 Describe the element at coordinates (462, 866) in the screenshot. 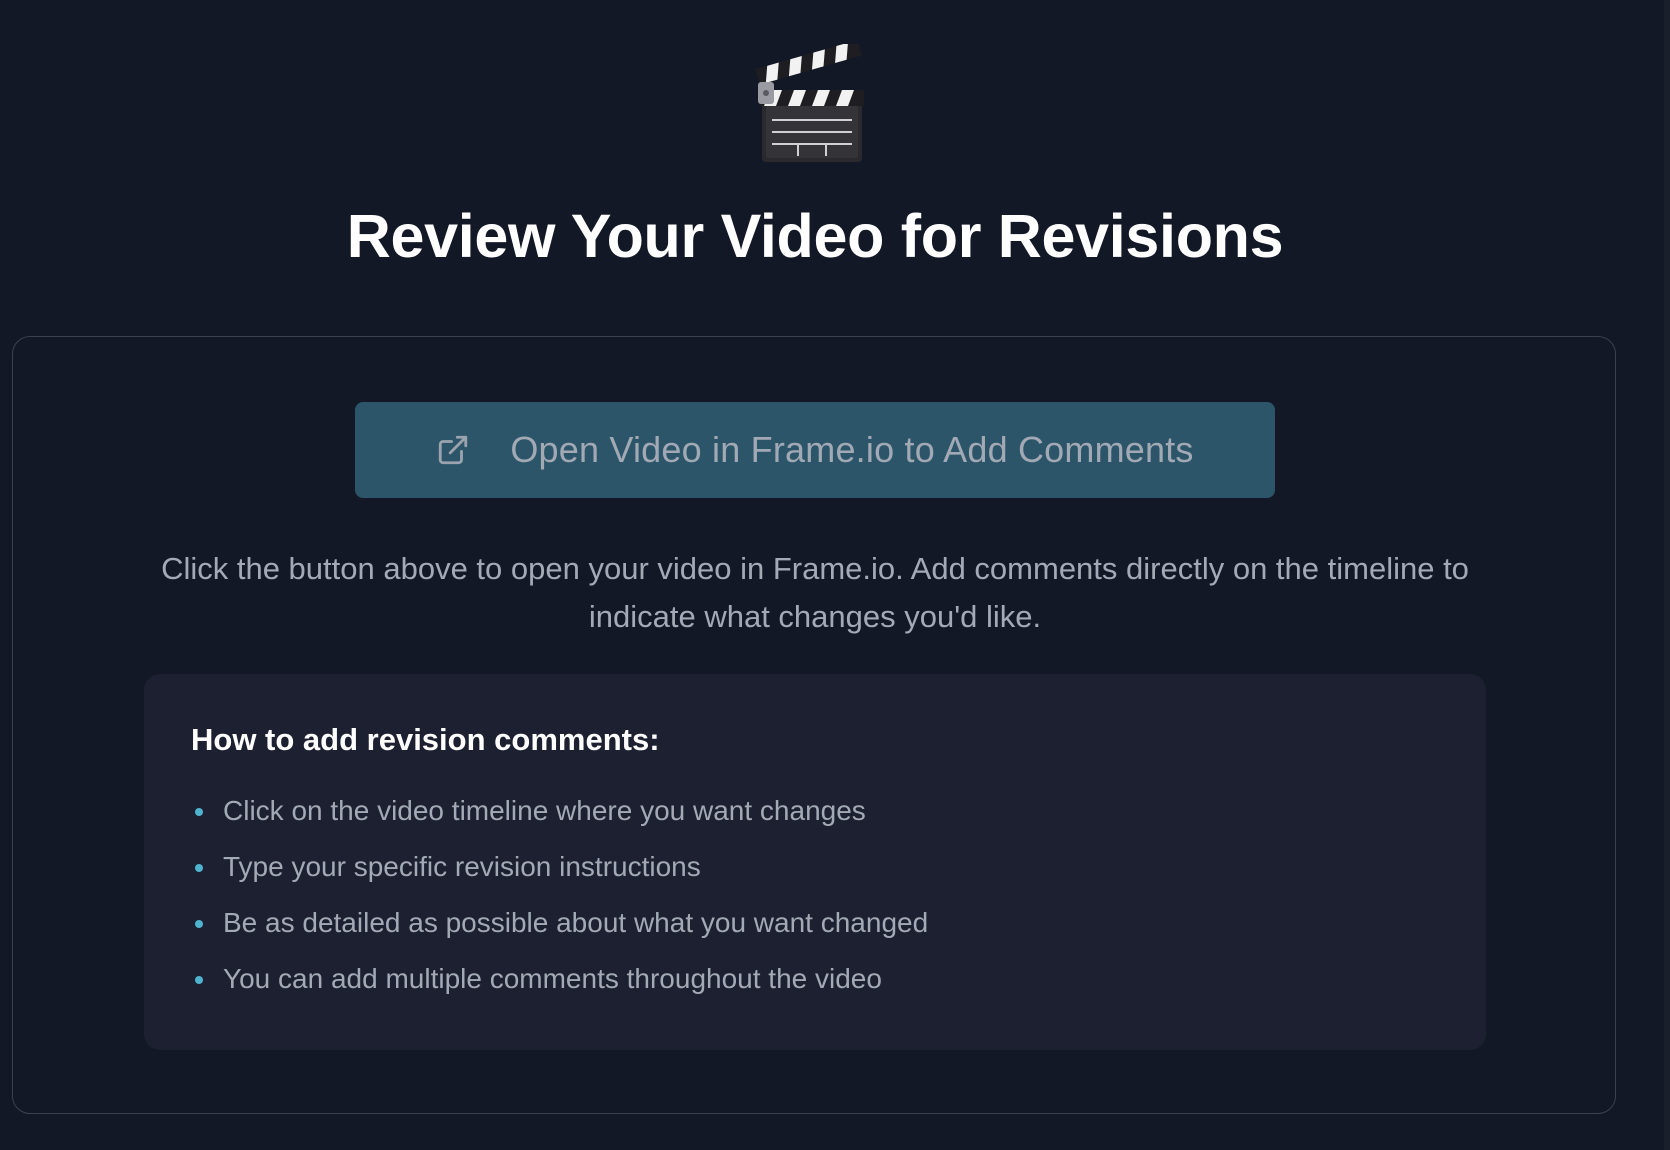

I see `list-item-text: Type your specific revision instructions` at that location.